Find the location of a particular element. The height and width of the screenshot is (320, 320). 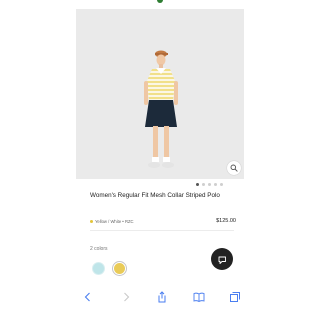

carousel-indicator is located at coordinates (209, 184).